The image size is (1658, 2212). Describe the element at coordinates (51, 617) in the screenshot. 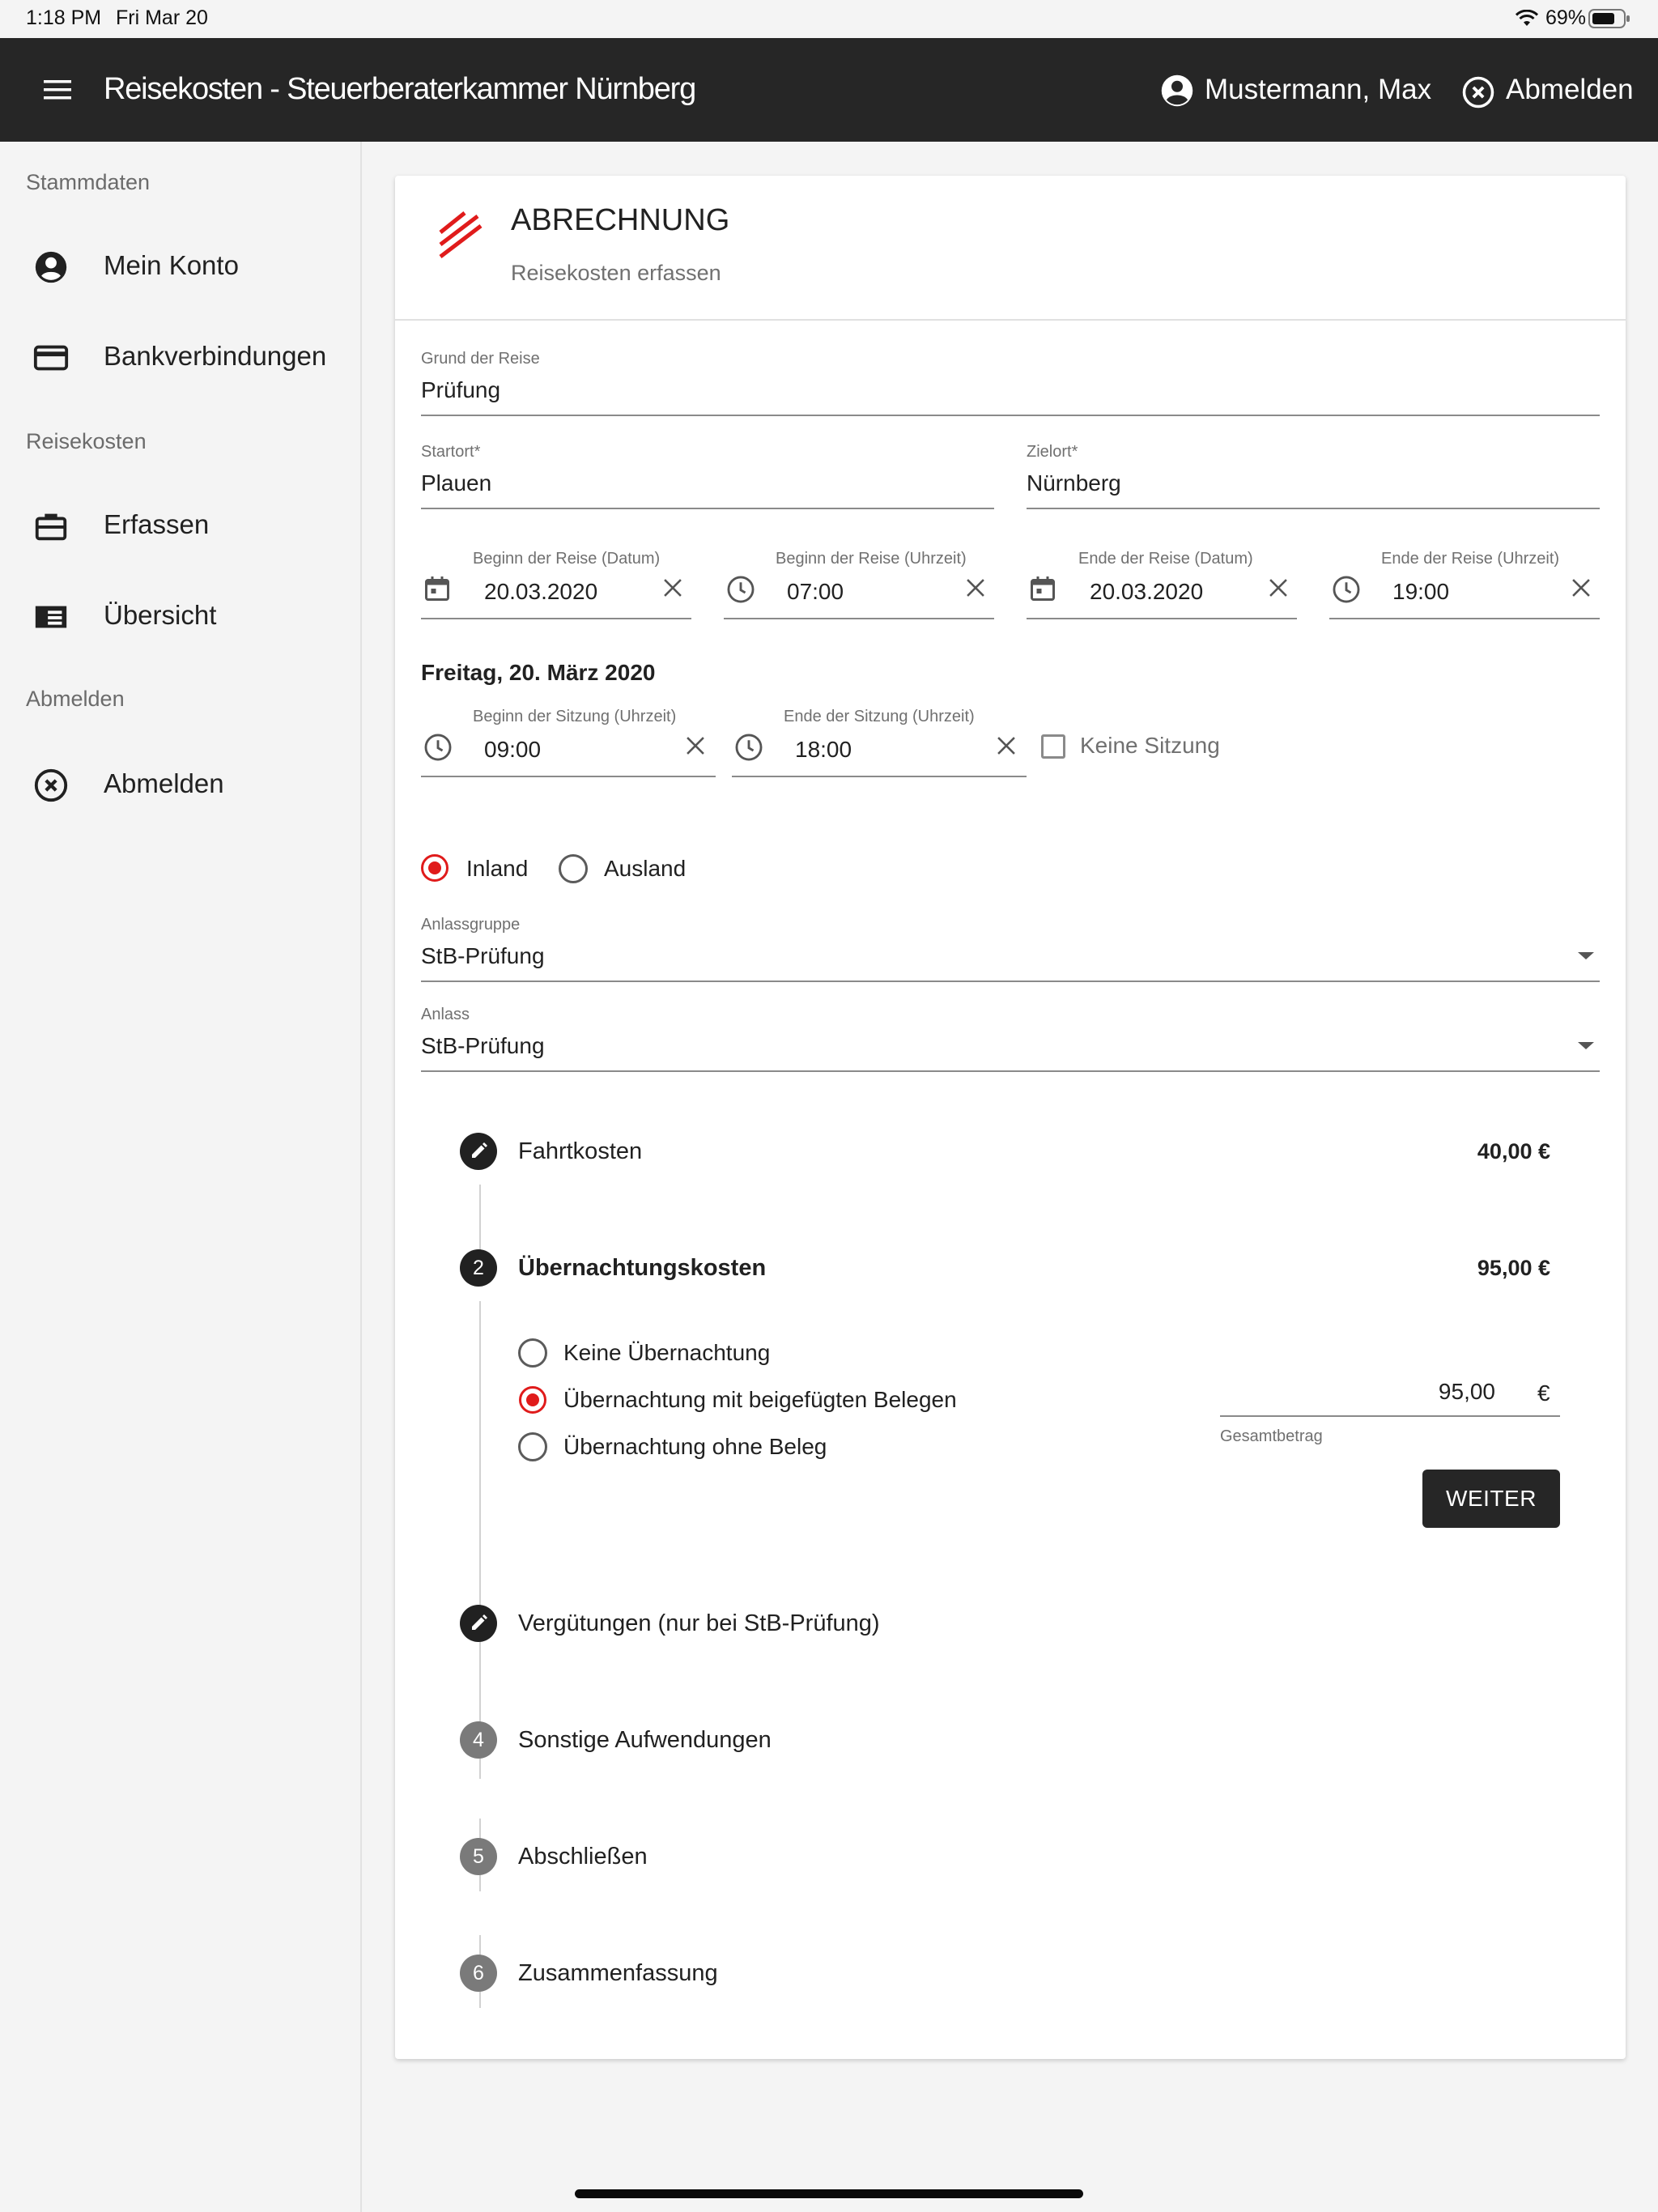

I see `list-view-icon` at that location.